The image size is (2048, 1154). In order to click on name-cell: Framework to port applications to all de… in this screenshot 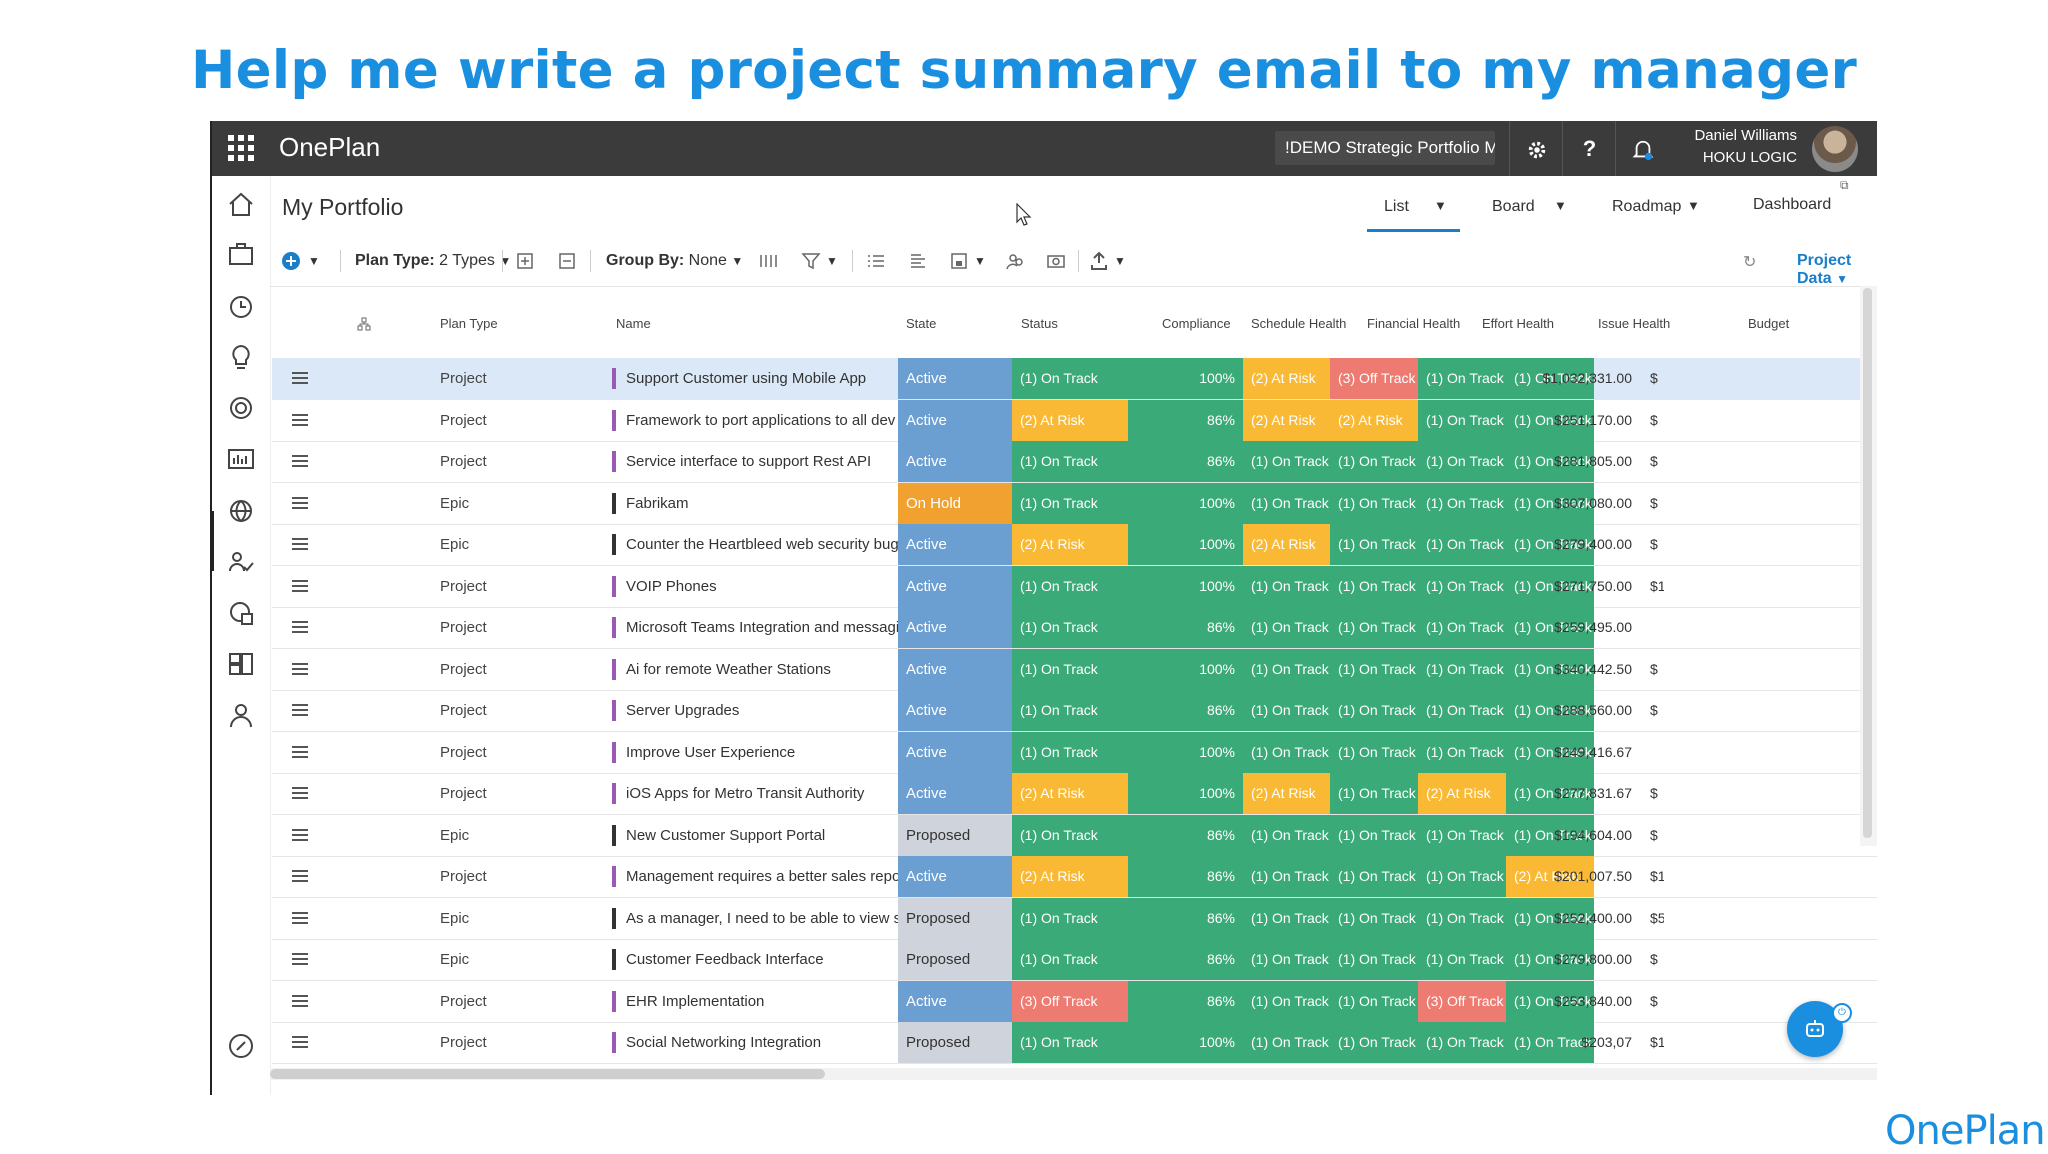, I will do `click(755, 420)`.